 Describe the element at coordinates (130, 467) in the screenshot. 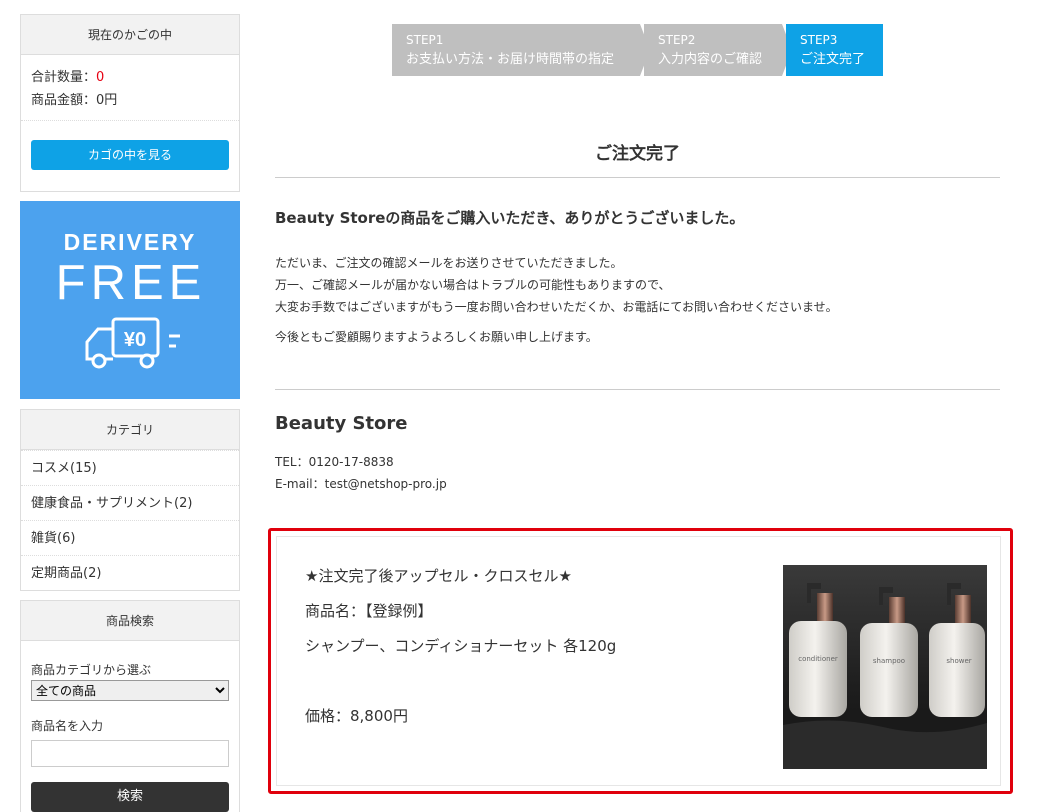

I see `category-item-cosme: コスメ(15)` at that location.